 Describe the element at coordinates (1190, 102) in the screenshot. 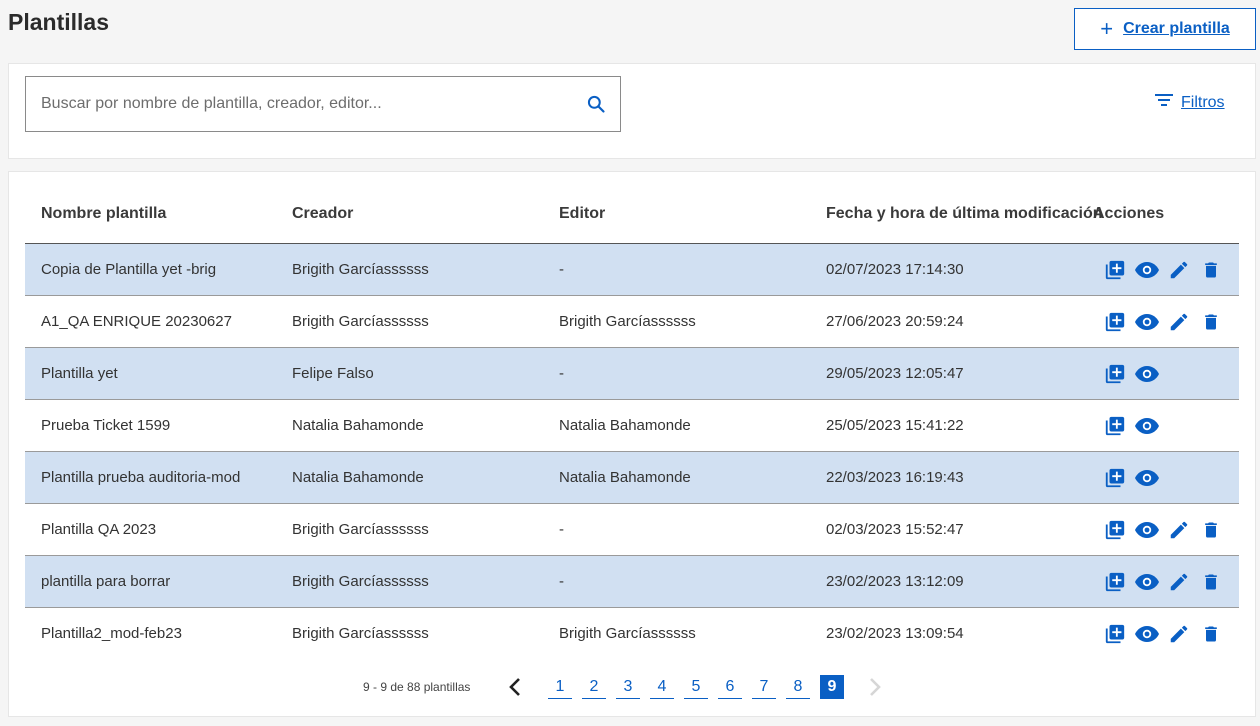

I see `filters-button: Filtros` at that location.